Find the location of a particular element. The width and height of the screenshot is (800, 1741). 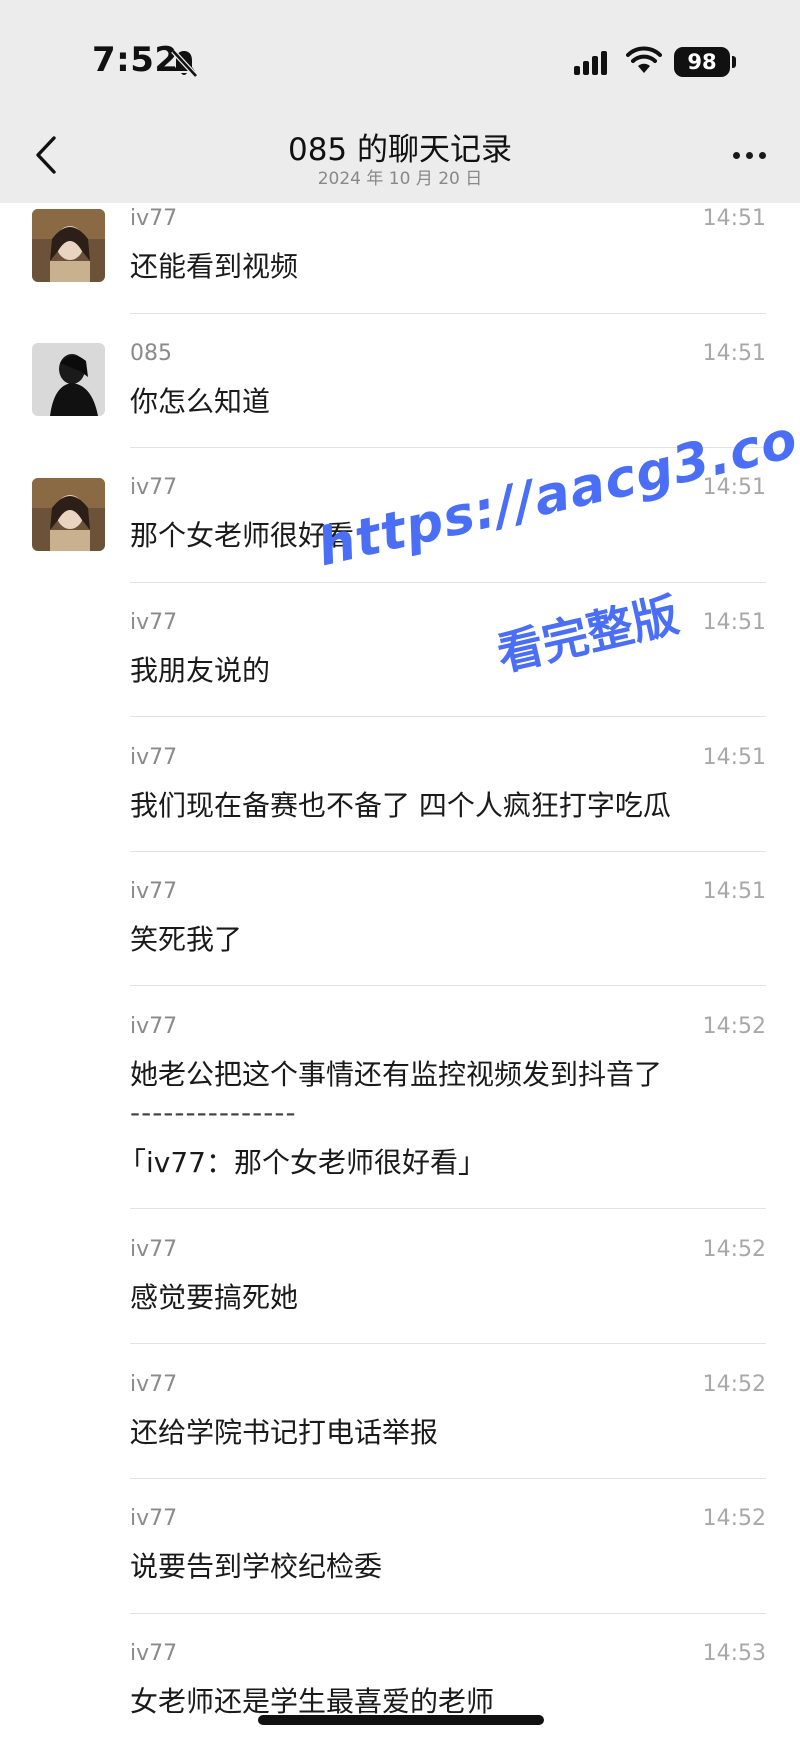

bell-muted-icon is located at coordinates (184, 63).